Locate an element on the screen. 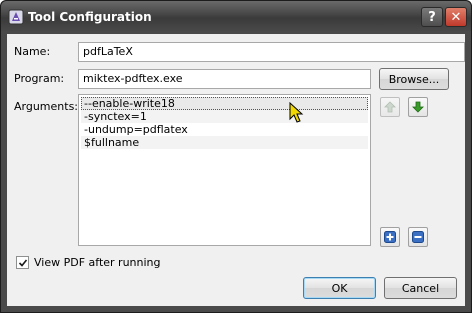  name-input: pdfLaTeX is located at coordinates (271, 52).